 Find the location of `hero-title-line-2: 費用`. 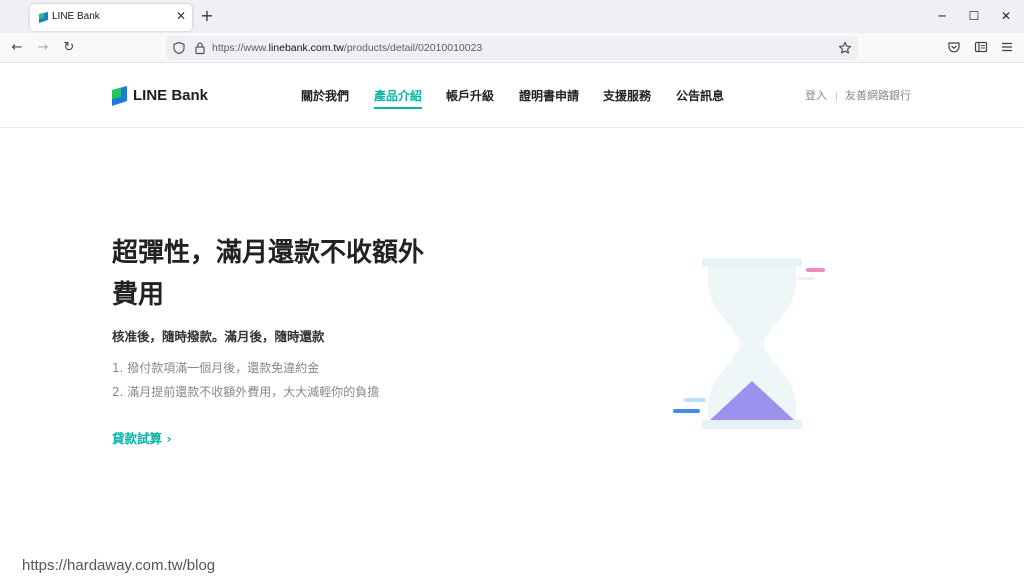

hero-title-line-2: 費用 is located at coordinates (138, 295).